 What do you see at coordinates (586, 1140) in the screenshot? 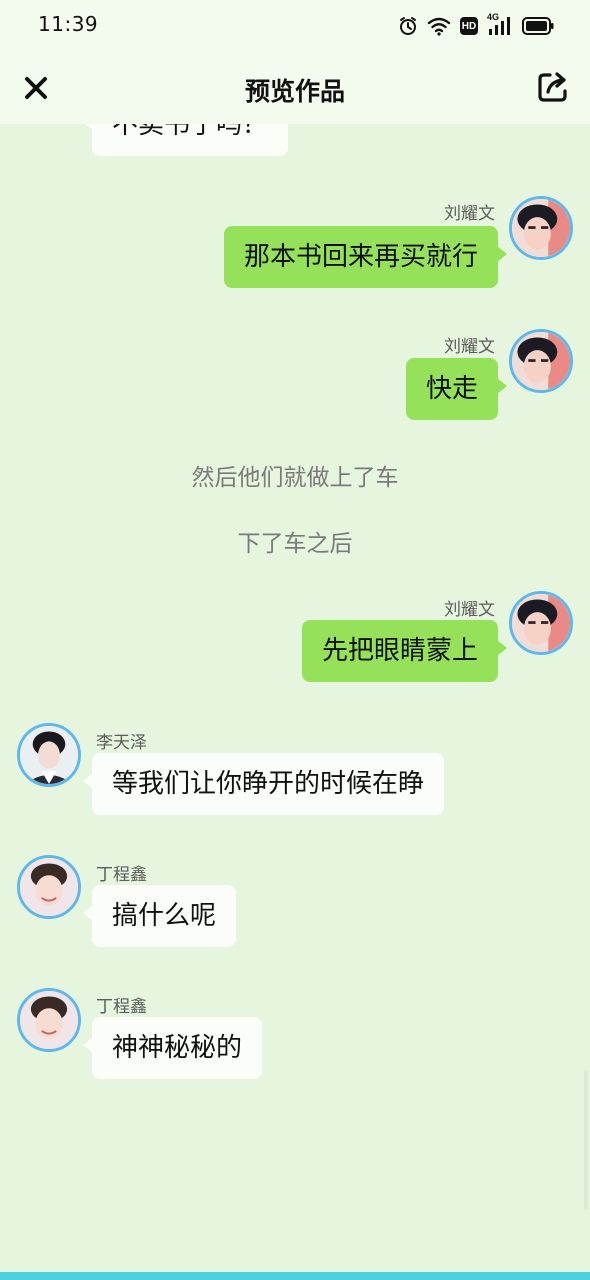
I see `scrollbar` at bounding box center [586, 1140].